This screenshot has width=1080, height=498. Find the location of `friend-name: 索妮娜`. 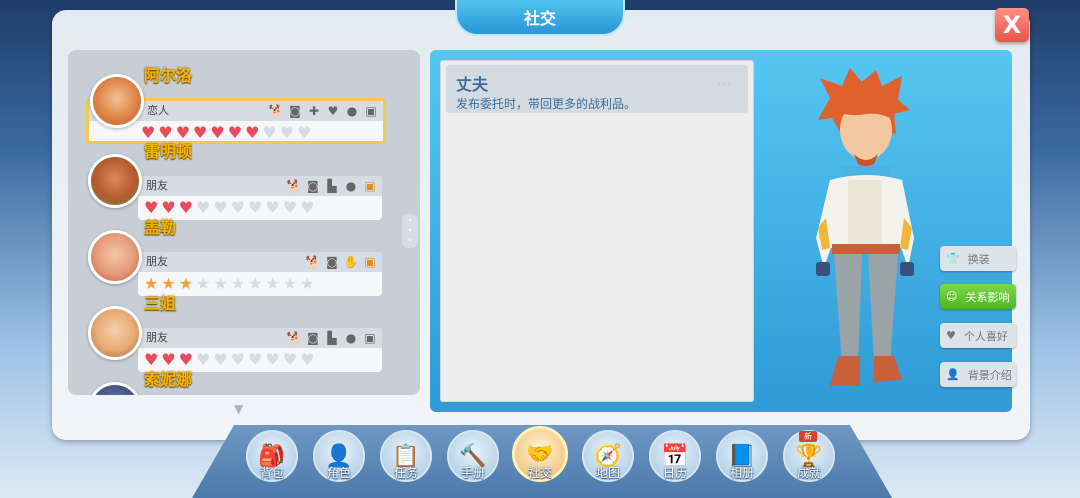

friend-name: 索妮娜 is located at coordinates (168, 379).